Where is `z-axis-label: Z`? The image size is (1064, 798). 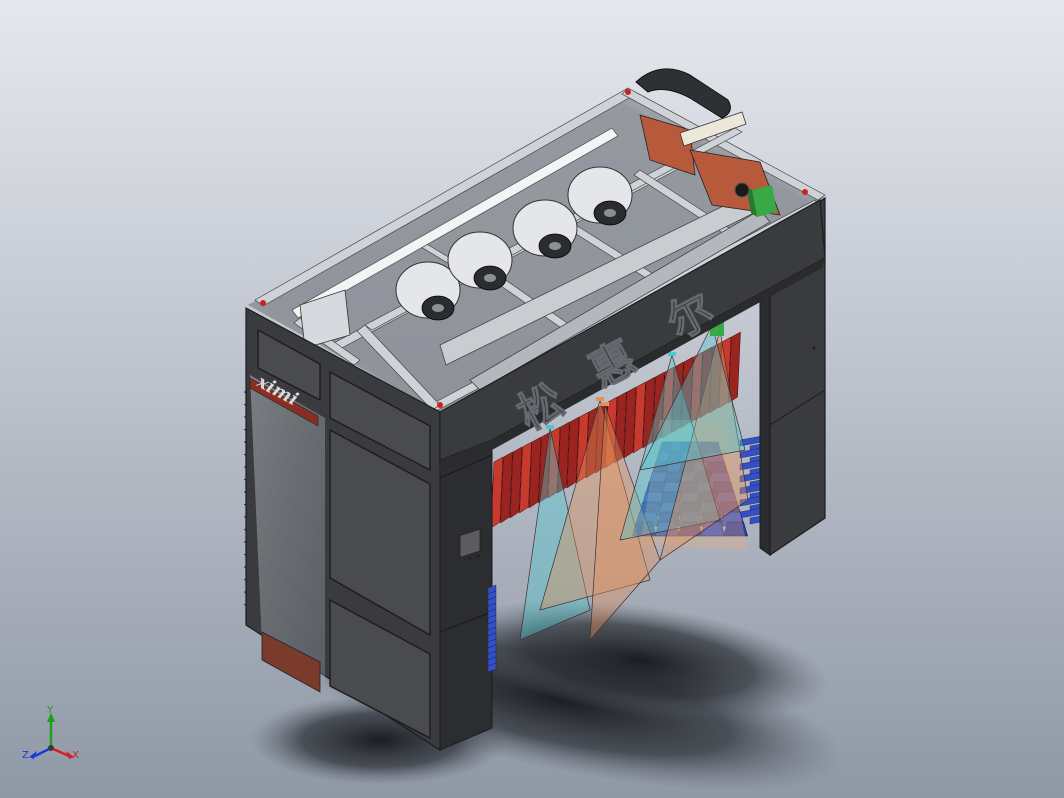 z-axis-label: Z is located at coordinates (25, 755).